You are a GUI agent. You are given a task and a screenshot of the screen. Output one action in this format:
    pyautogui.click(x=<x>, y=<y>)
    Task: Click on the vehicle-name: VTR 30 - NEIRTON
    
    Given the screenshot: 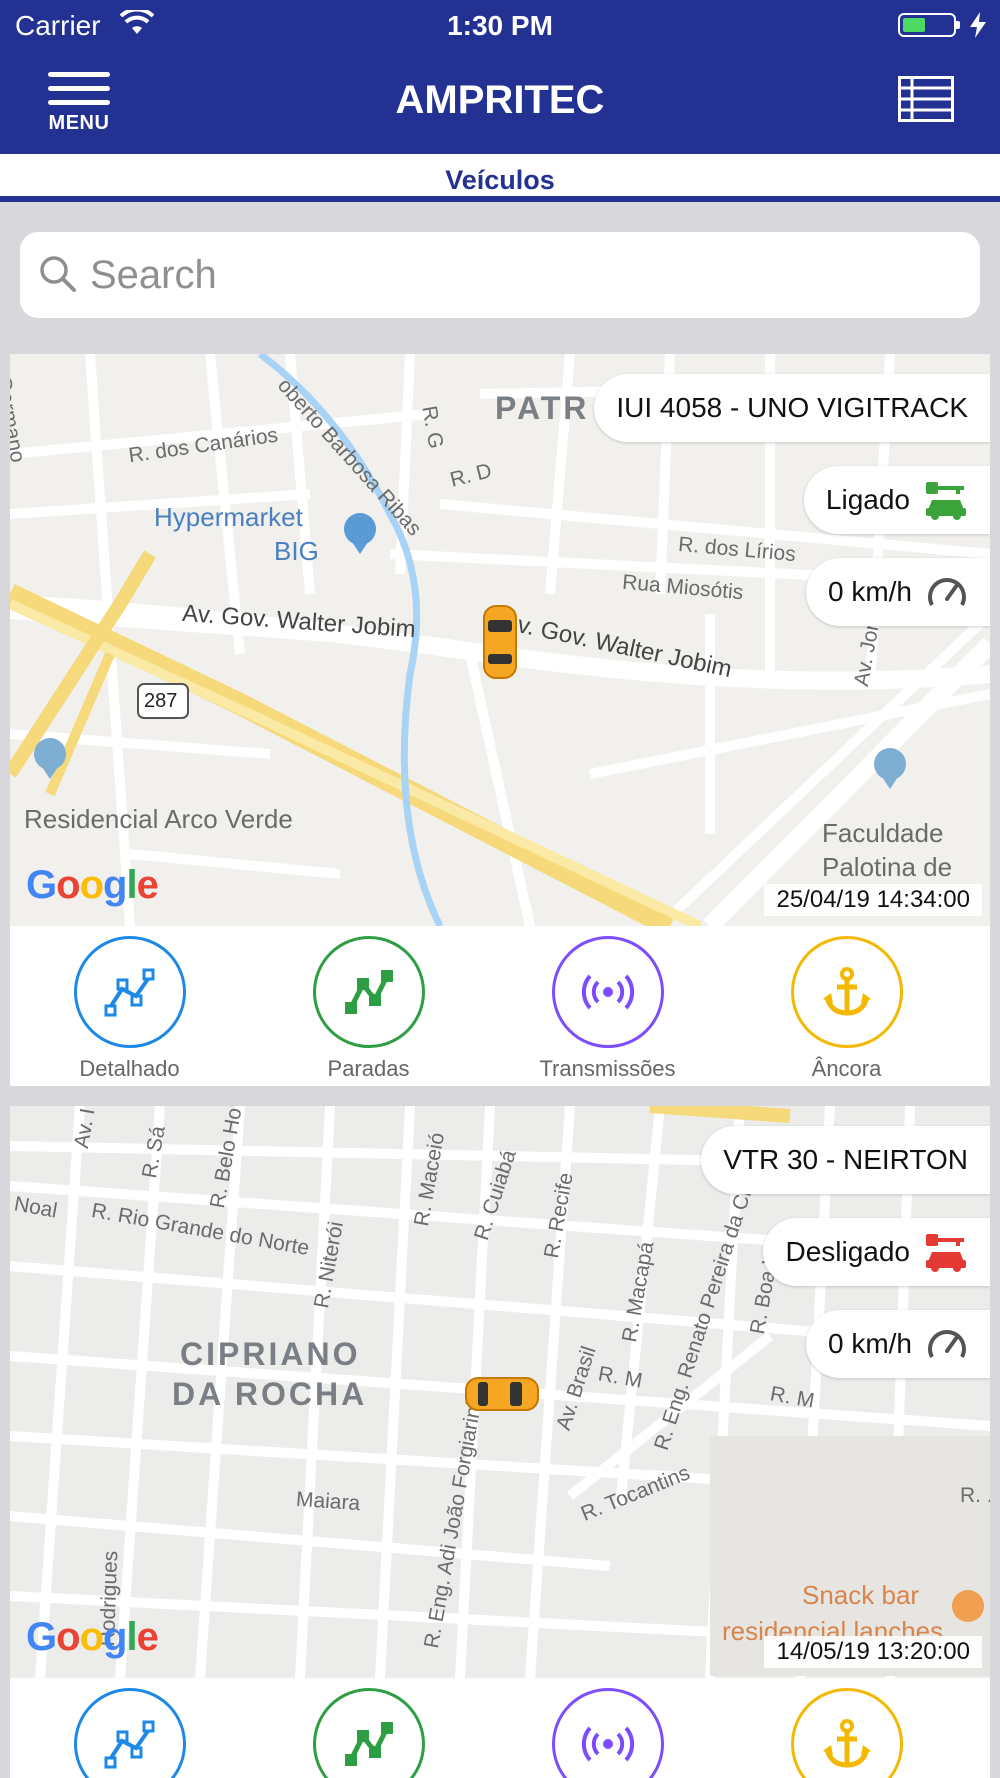 What is the action you would take?
    pyautogui.click(x=845, y=1159)
    